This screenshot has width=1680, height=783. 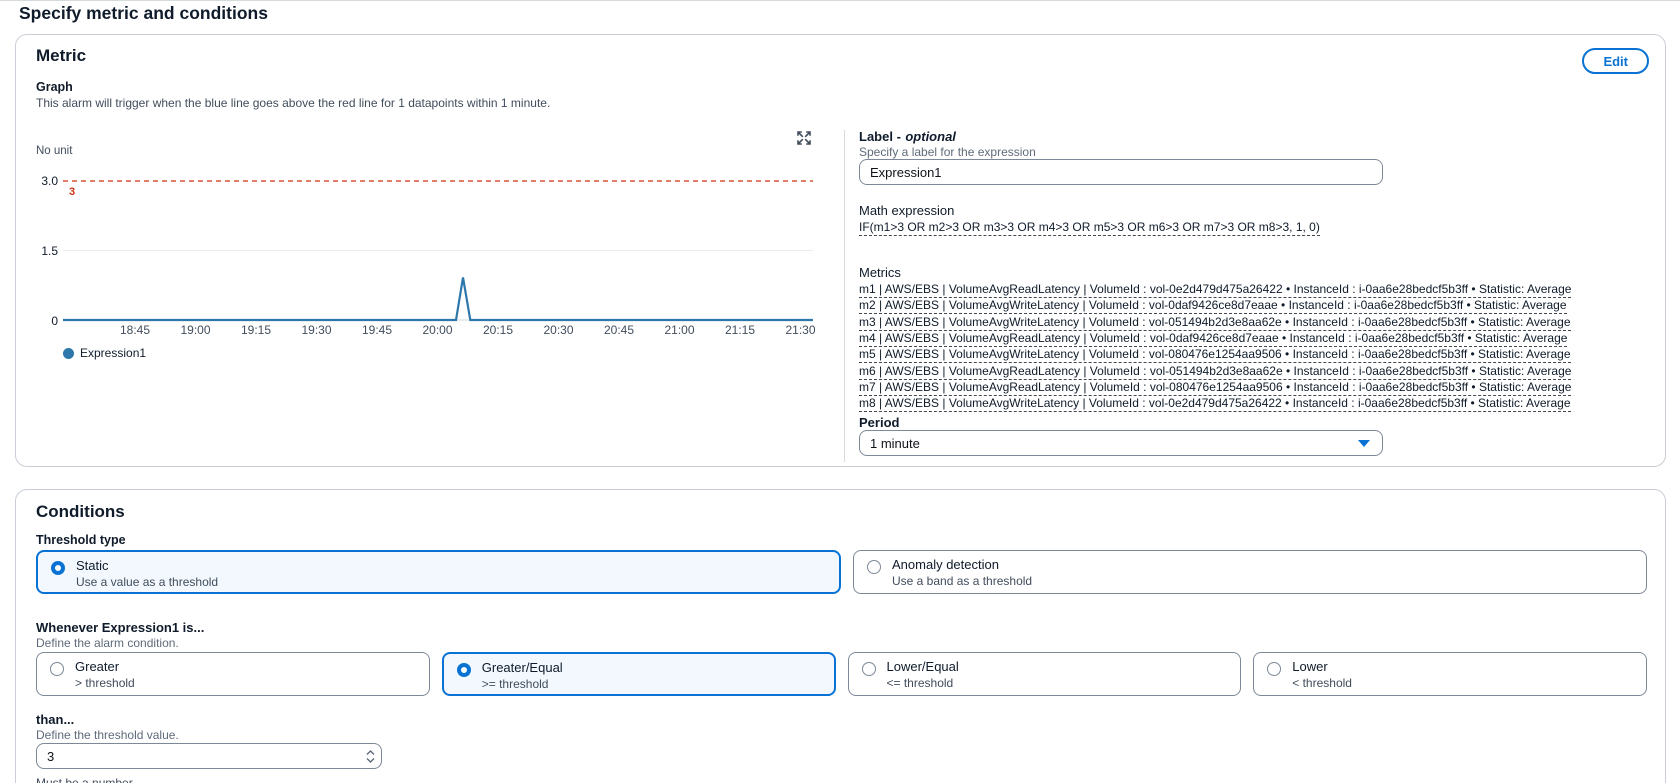 What do you see at coordinates (638, 674) in the screenshot?
I see `operator-option-greater-equal: Greater/Equal >= threshold` at bounding box center [638, 674].